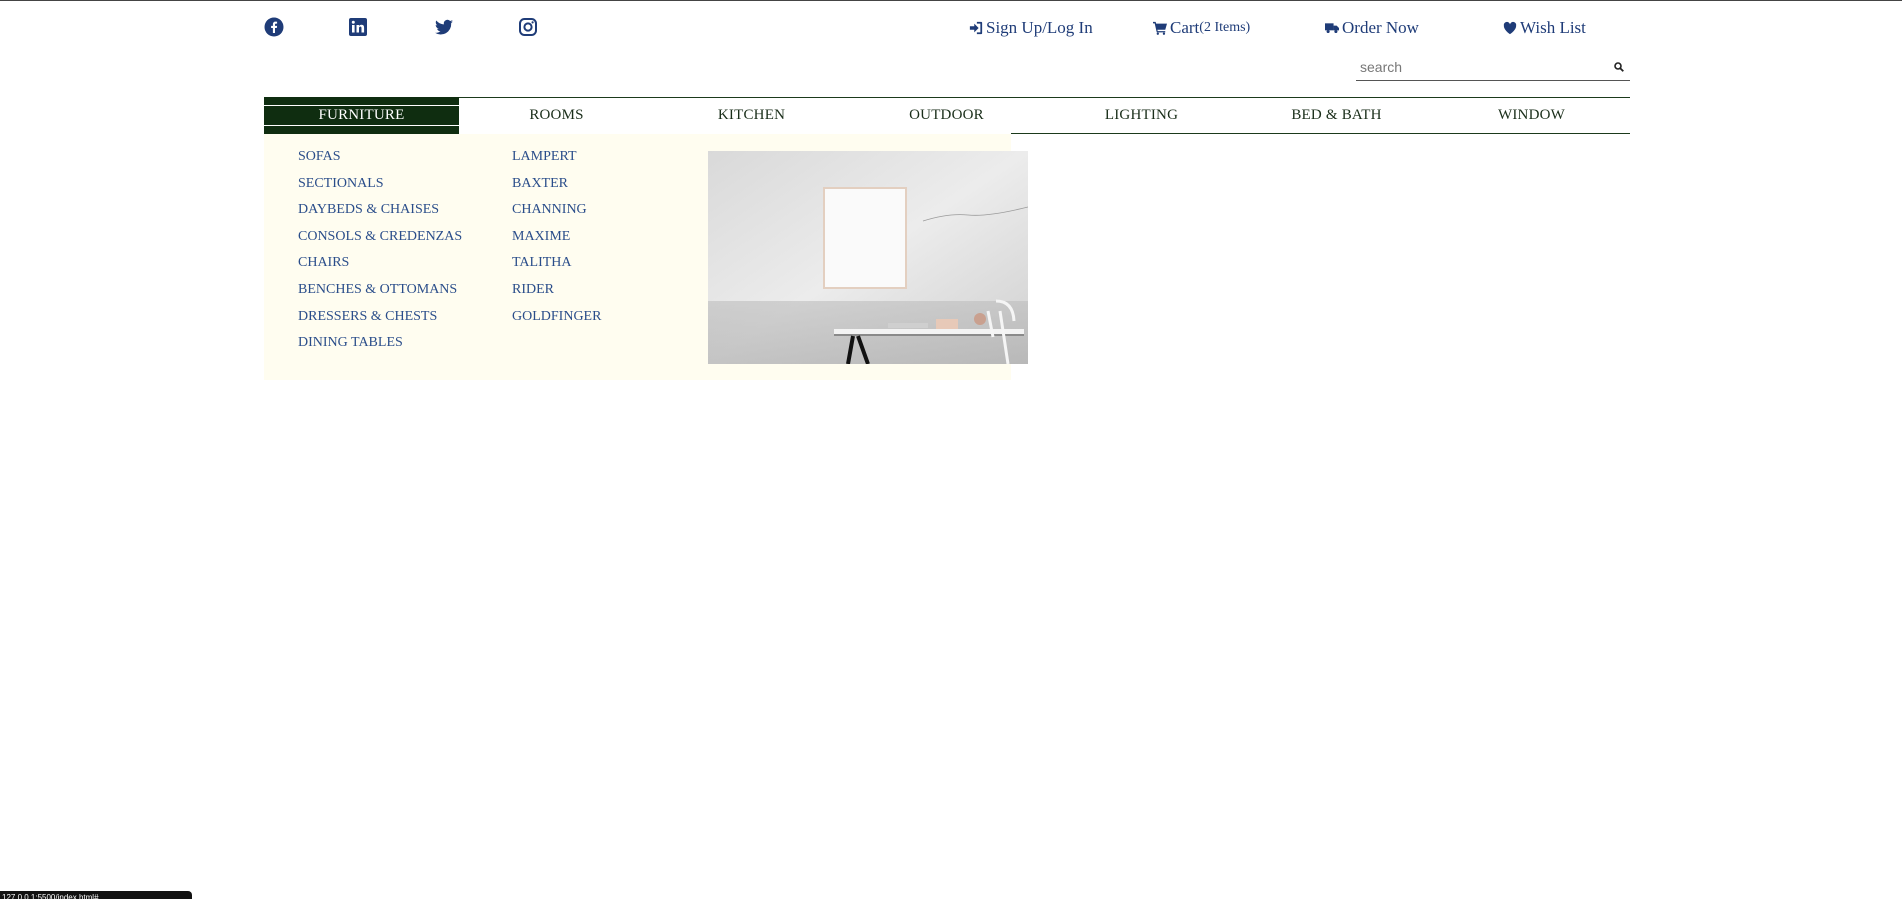 Image resolution: width=1902 pixels, height=899 pixels. Describe the element at coordinates (556, 267) in the screenshot. I see `menu-link-talitha: TALITHA` at that location.